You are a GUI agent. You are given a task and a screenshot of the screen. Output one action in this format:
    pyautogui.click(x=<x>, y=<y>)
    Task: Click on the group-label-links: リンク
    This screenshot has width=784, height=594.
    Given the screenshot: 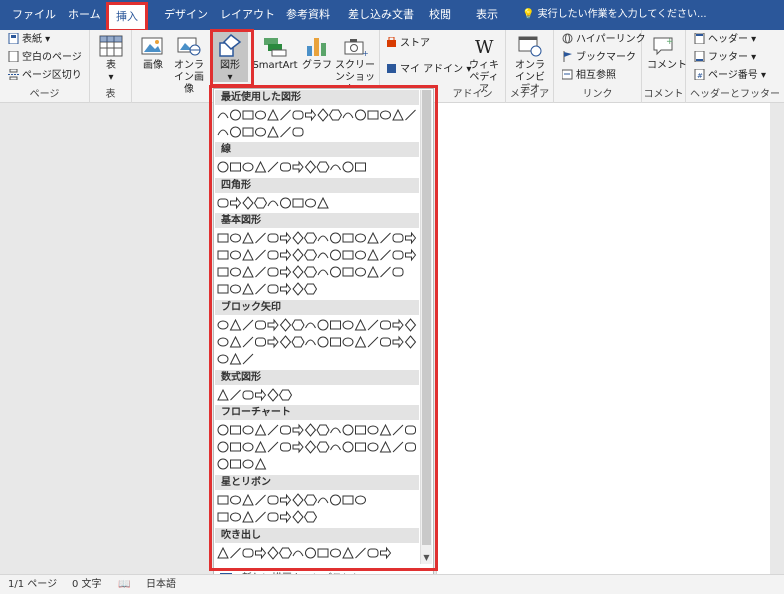 What is the action you would take?
    pyautogui.click(x=597, y=94)
    